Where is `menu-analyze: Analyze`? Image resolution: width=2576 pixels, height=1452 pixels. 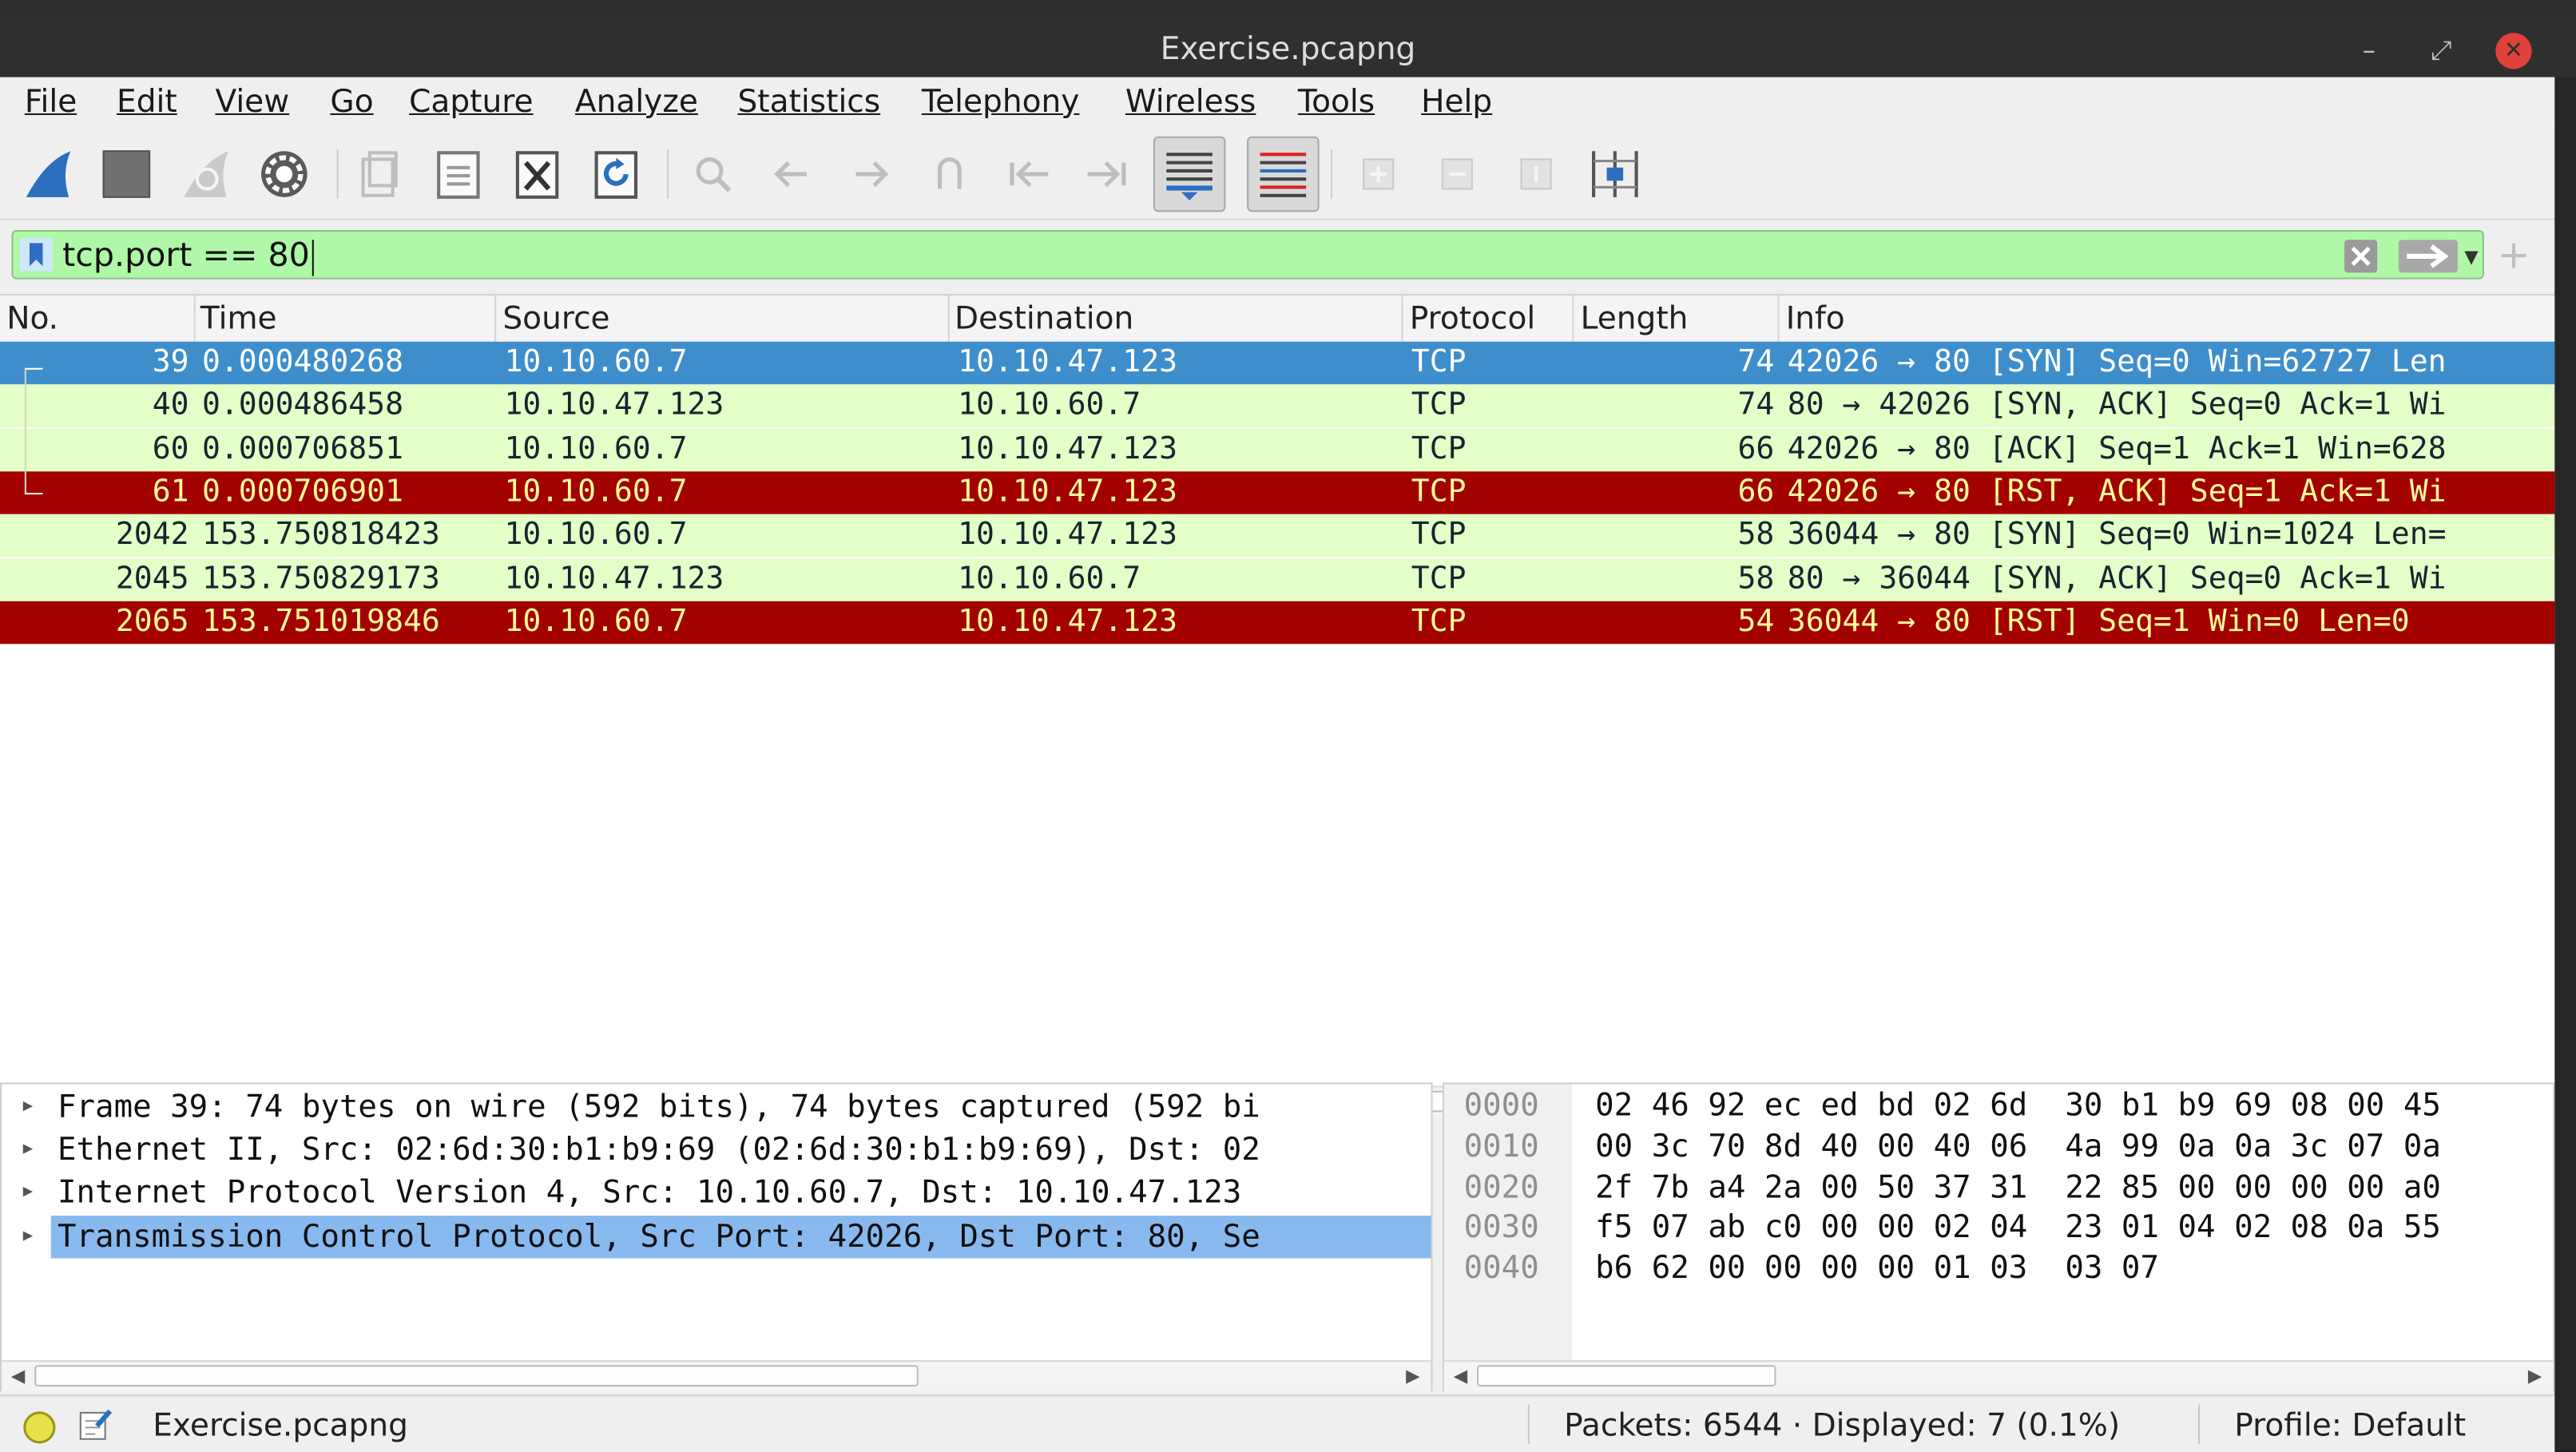
menu-analyze: Analyze is located at coordinates (636, 102).